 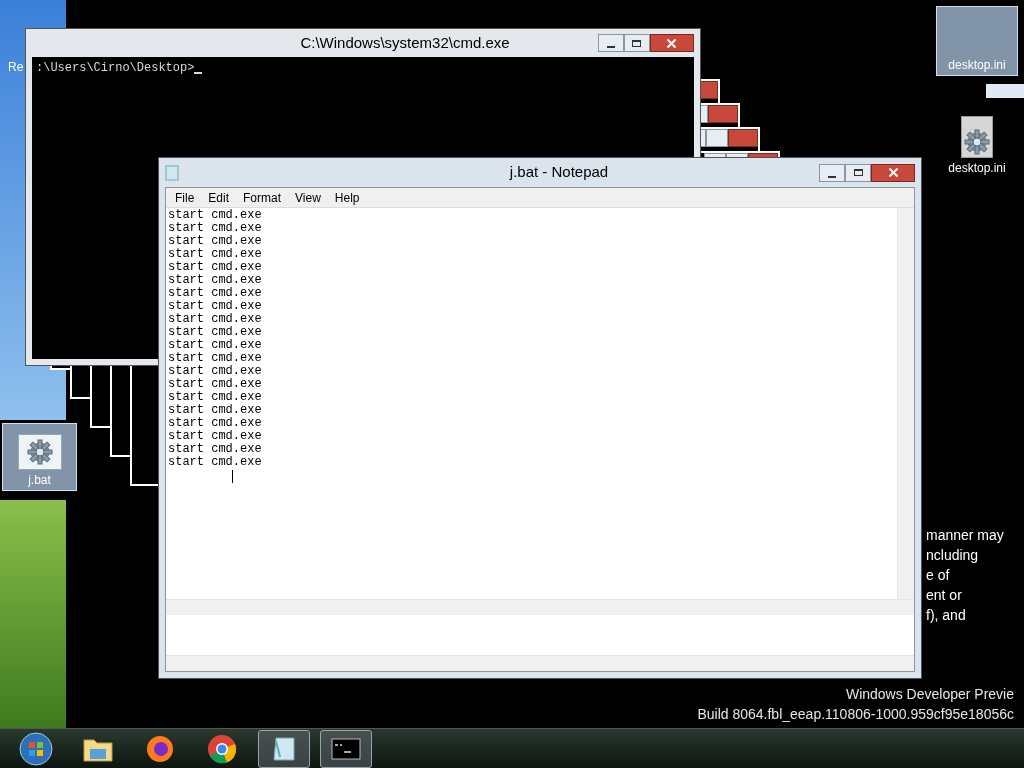 What do you see at coordinates (160, 748) in the screenshot?
I see `firefox-icon` at bounding box center [160, 748].